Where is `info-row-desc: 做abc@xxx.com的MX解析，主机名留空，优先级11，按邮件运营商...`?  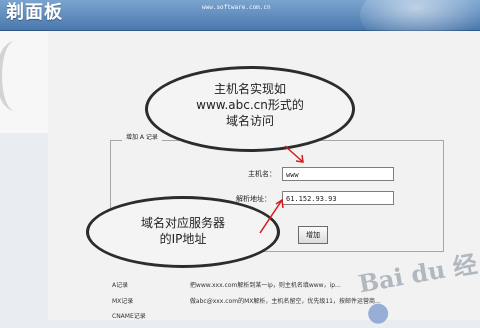
info-row-desc: 做abc@xxx.com的MX解析，主机名留空，优先级11，按邮件运营商... is located at coordinates (285, 301).